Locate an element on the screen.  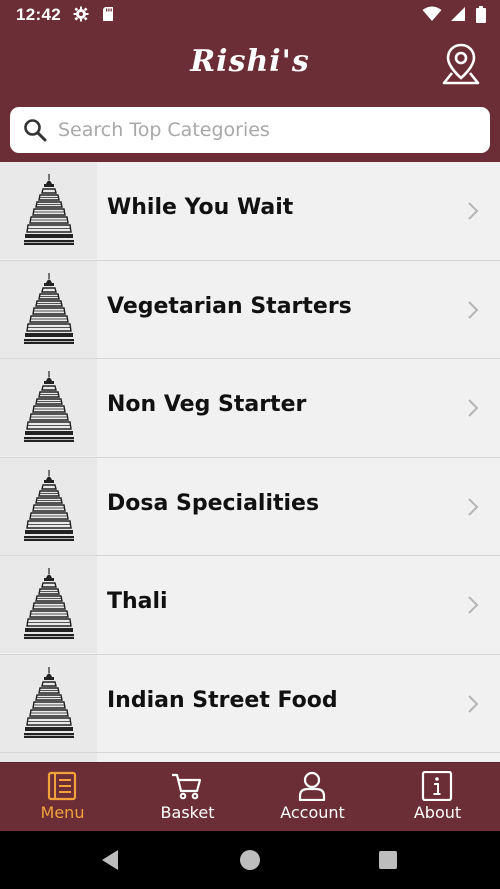
status-time: 12:42 is located at coordinates (38, 14).